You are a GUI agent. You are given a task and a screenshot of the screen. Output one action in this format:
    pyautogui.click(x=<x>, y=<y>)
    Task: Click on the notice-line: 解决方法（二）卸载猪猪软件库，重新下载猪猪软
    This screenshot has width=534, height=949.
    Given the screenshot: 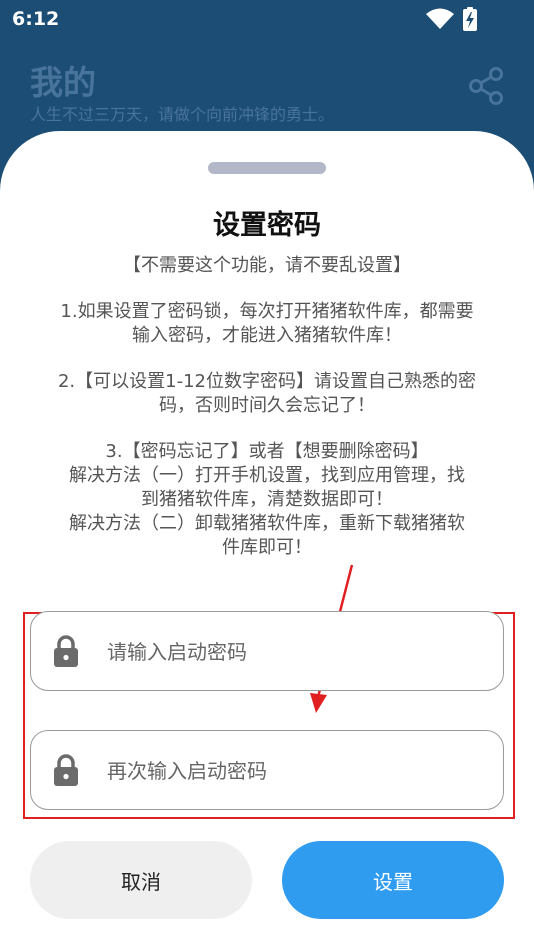 What is the action you would take?
    pyautogui.click(x=267, y=523)
    